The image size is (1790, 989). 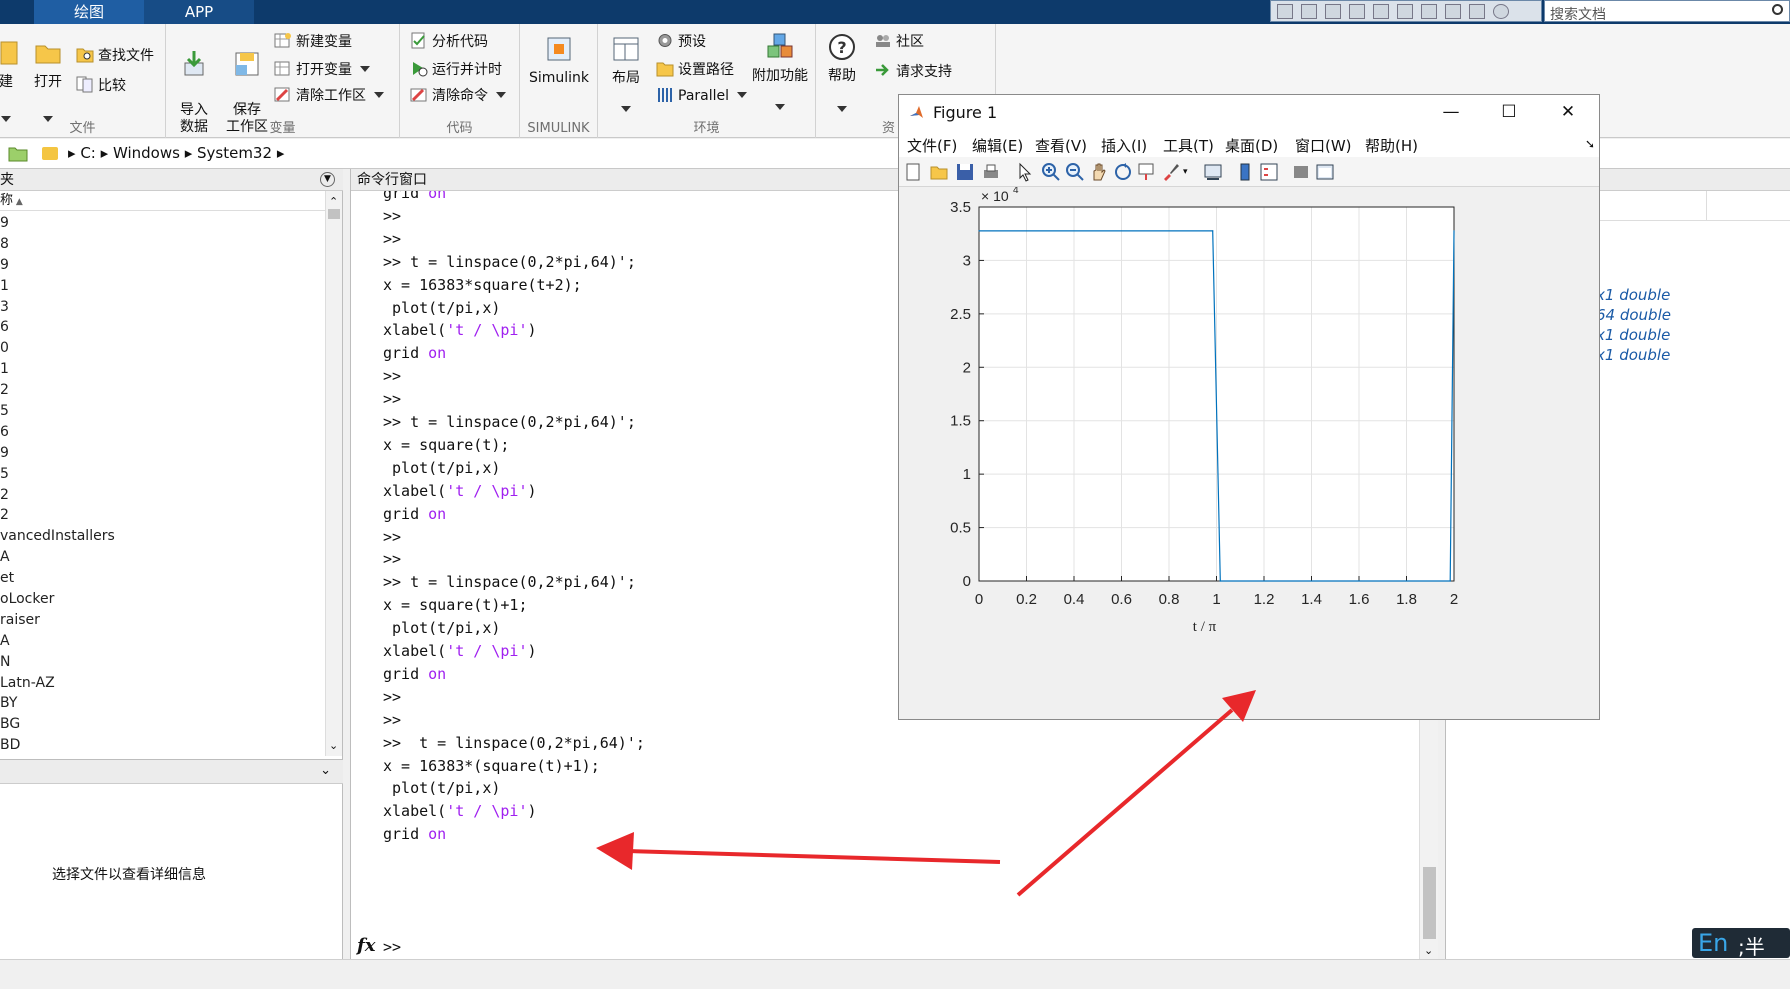 I want to click on dock-arrow-icon: ➘, so click(x=1590, y=144).